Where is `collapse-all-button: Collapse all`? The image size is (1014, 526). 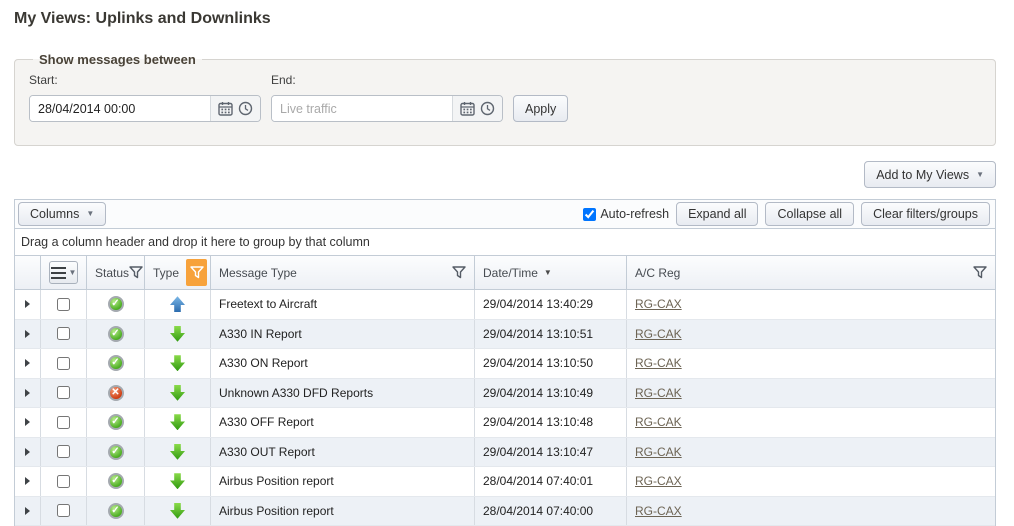
collapse-all-button: Collapse all is located at coordinates (810, 214).